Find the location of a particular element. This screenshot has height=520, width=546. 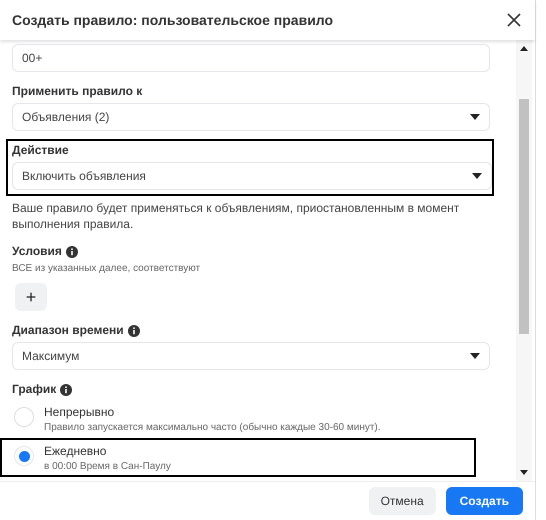

scroll-down-icon is located at coordinates (524, 472).